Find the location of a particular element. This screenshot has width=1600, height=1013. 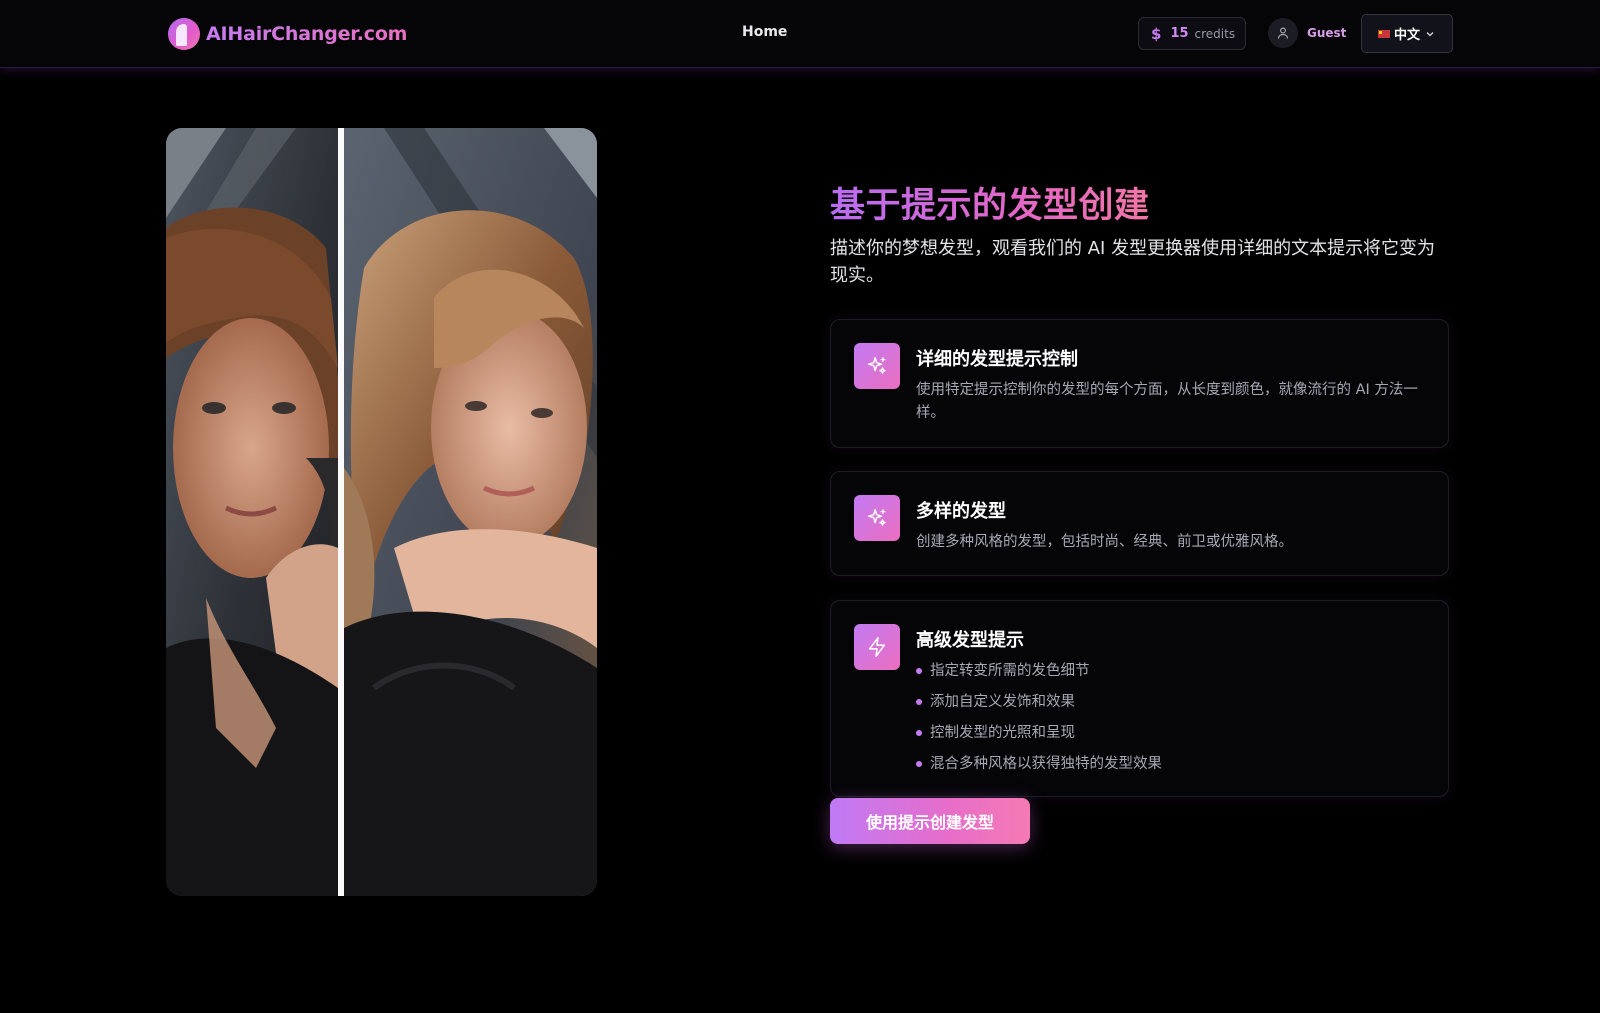

credits-amount: 15 is located at coordinates (1179, 33).